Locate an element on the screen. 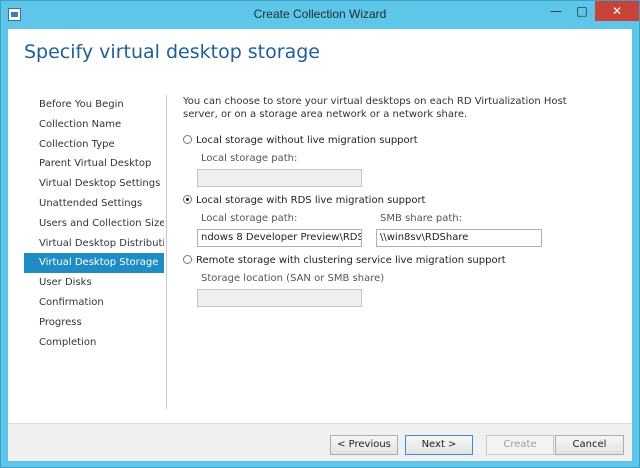 The image size is (640, 468). smb-share-path-label: SMB share path: is located at coordinates (421, 218).